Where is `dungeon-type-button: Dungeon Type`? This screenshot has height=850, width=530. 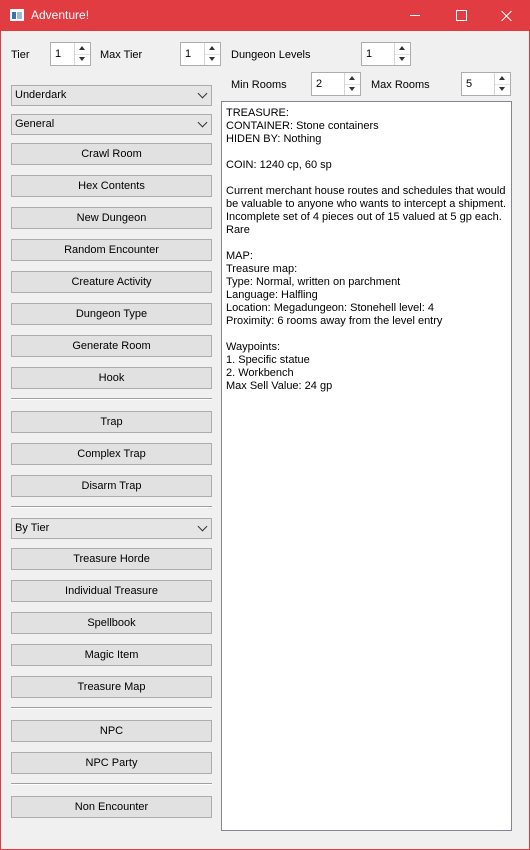
dungeon-type-button: Dungeon Type is located at coordinates (111, 314).